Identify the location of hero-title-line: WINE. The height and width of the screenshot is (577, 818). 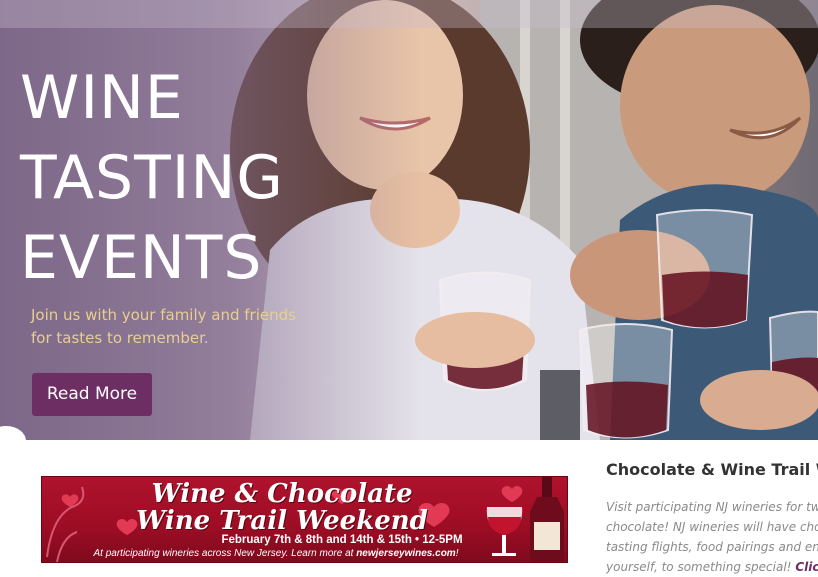
(102, 98).